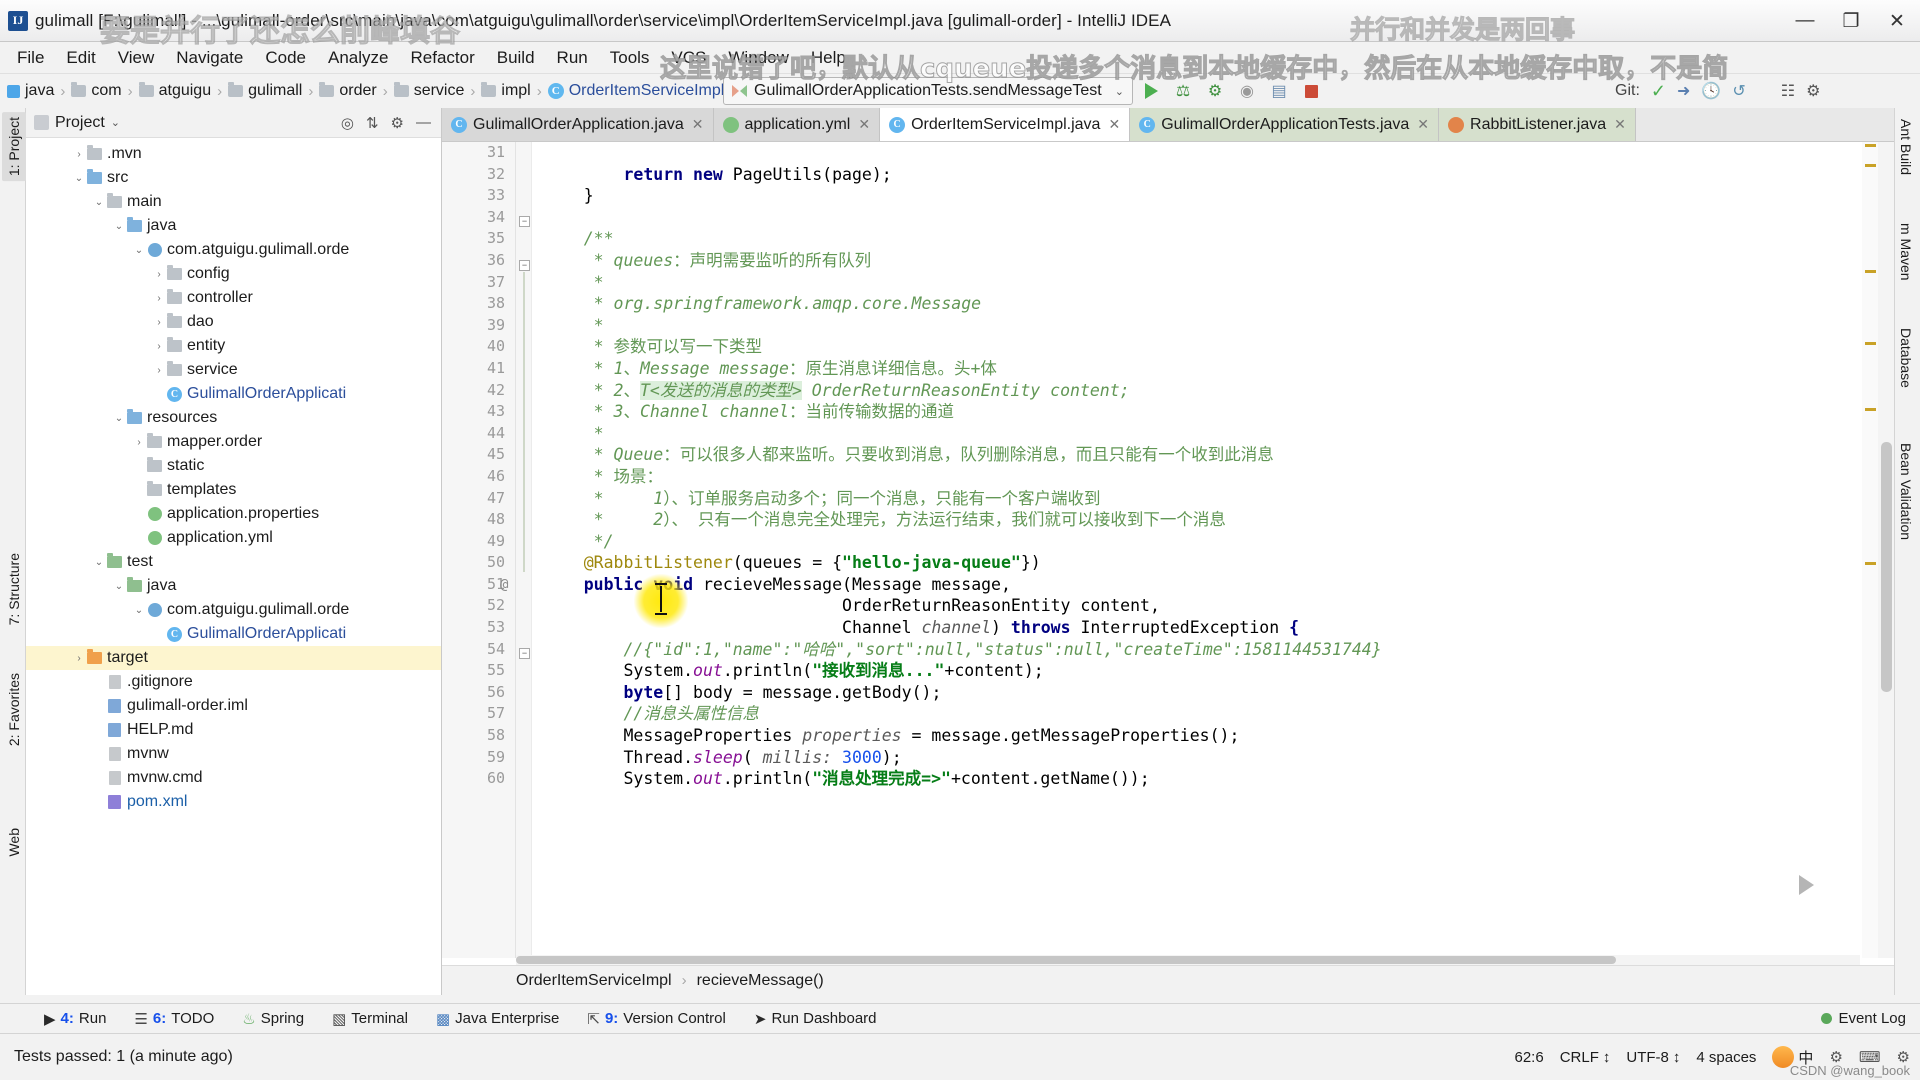  I want to click on file-encoding: UTF-8 ↕, so click(1653, 1057).